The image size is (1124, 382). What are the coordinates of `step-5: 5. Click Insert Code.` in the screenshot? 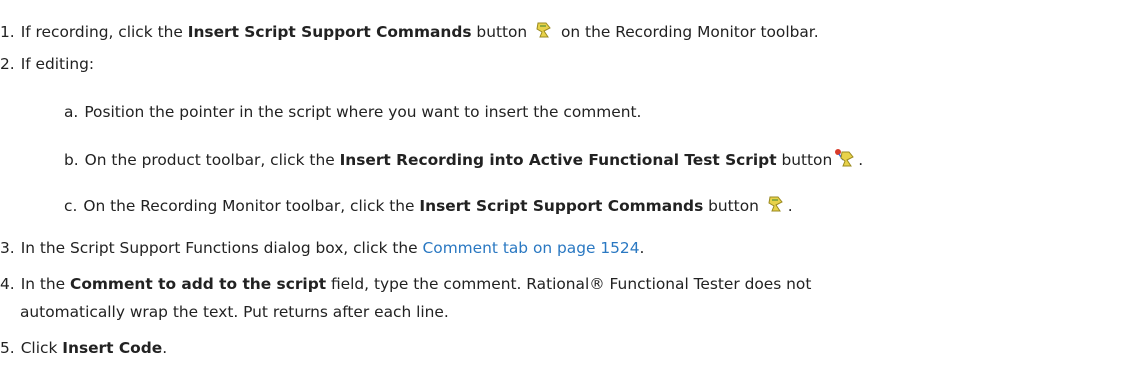 It's located at (84, 348).